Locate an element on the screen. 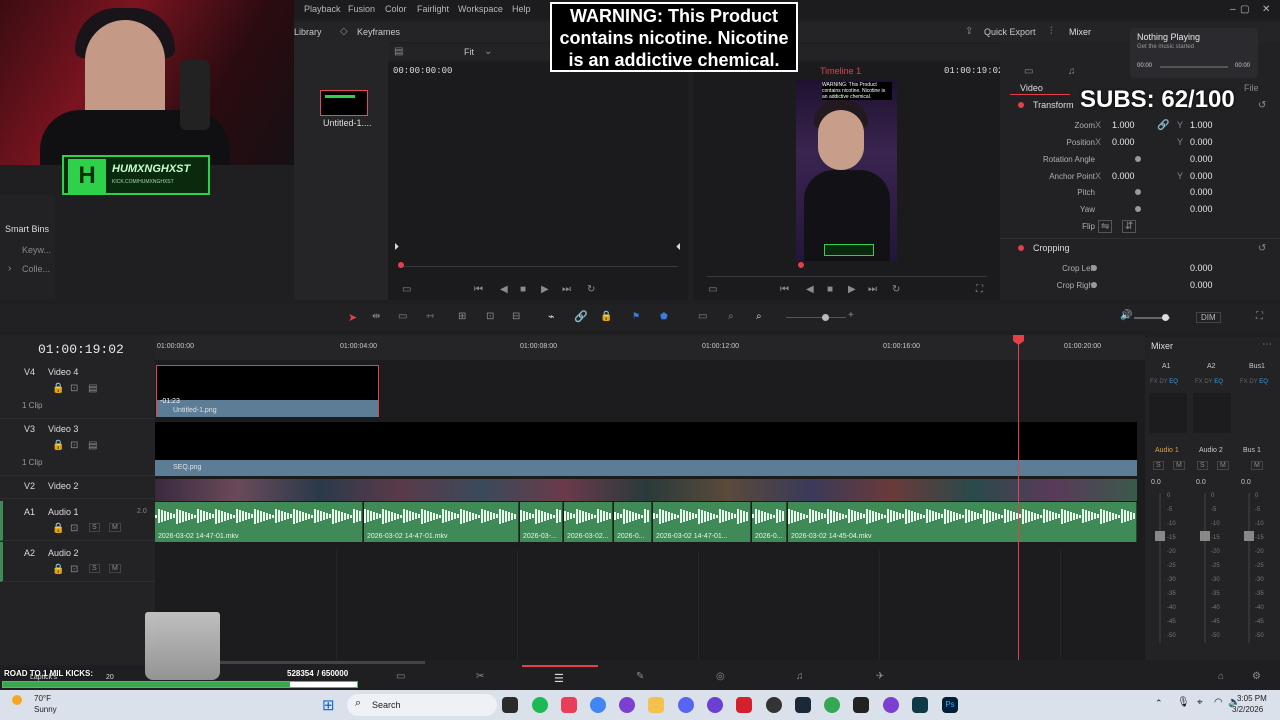 This screenshot has height=720, width=1280. chevron-right-icon: › is located at coordinates (9, 268).